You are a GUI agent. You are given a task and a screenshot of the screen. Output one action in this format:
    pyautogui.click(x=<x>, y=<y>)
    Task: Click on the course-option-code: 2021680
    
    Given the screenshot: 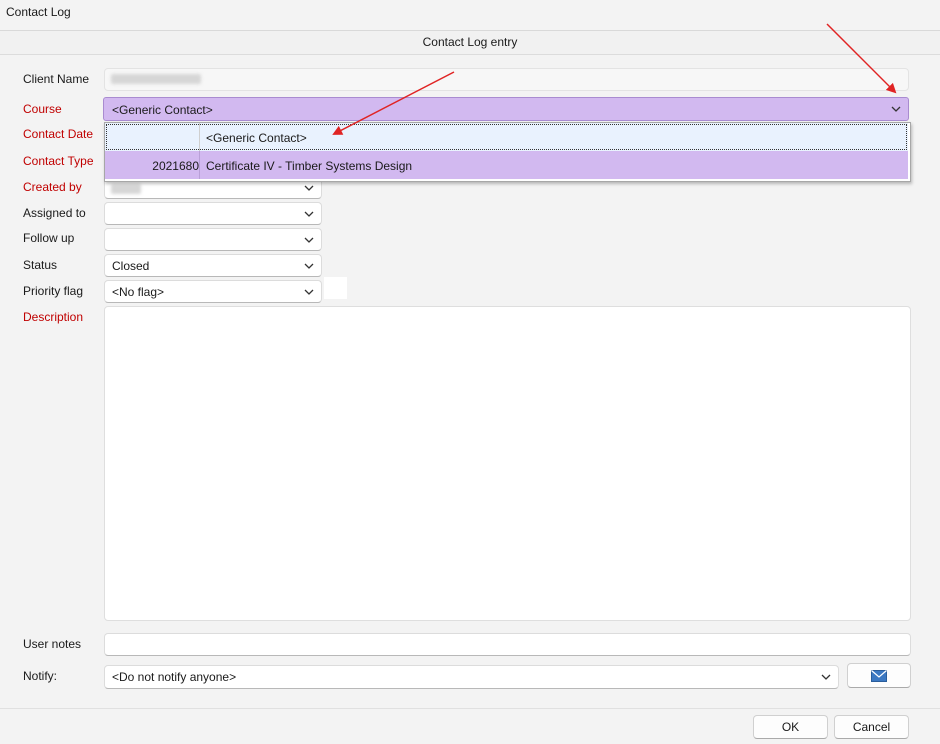 What is the action you would take?
    pyautogui.click(x=175, y=166)
    